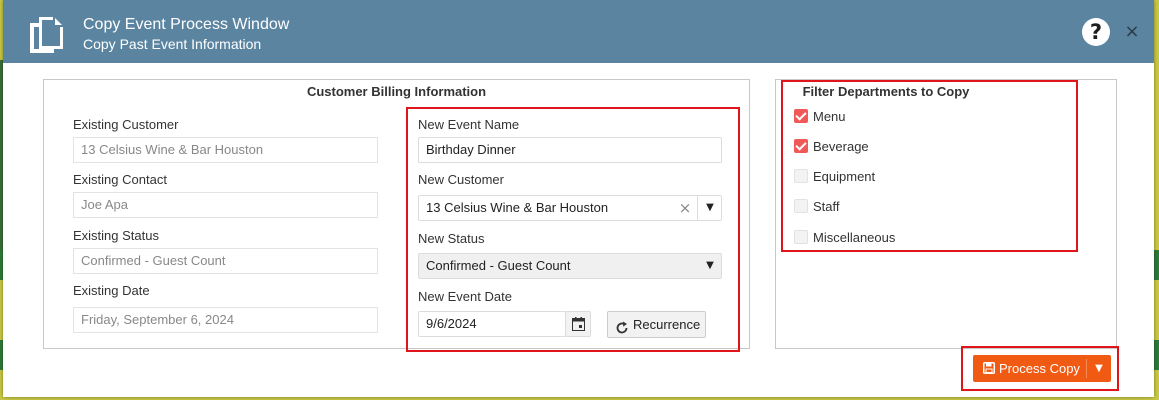 Image resolution: width=1159 pixels, height=400 pixels. Describe the element at coordinates (120, 179) in the screenshot. I see `existing-contact-label: Existing Contact` at that location.